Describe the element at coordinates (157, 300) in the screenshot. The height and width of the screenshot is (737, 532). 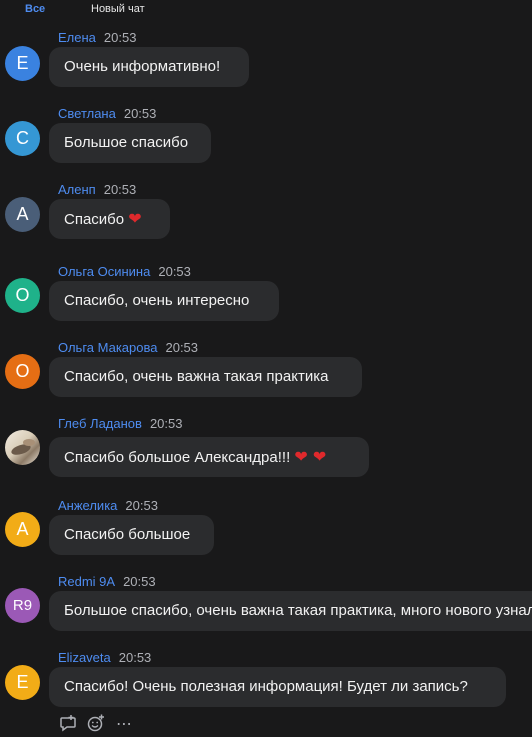
I see `message-text: Спасибо, очень интересно` at that location.